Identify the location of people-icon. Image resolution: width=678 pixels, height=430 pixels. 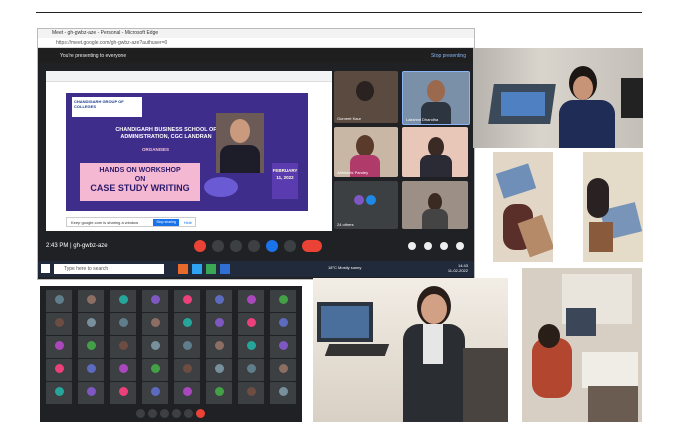
(428, 246).